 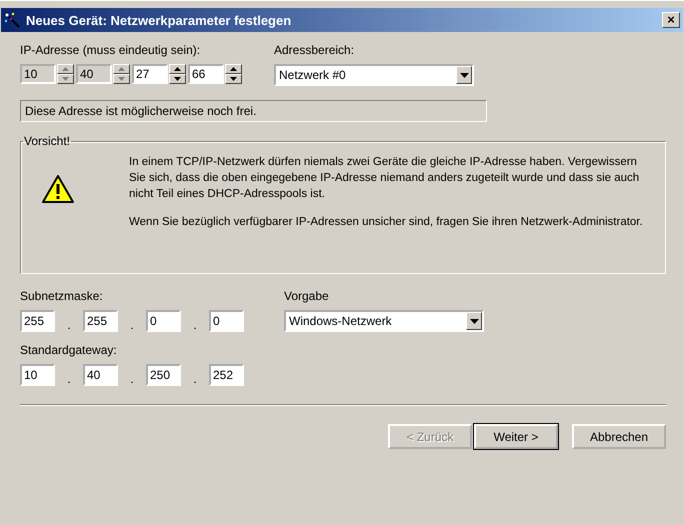 I want to click on warning-text: Wenn Sie bezüglich verfügbarer IP-Adressen unsicher sind, fragen Sie ihren Netzwerk-Administrator., so click(x=386, y=222).